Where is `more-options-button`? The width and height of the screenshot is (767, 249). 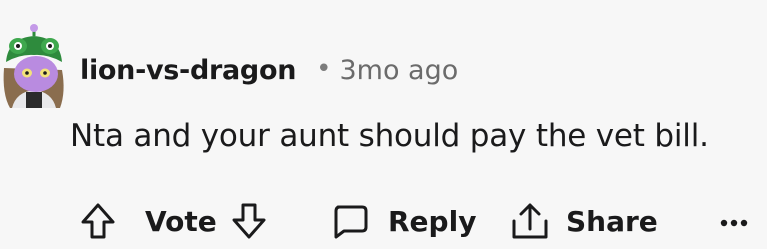
more-options-button is located at coordinates (734, 221).